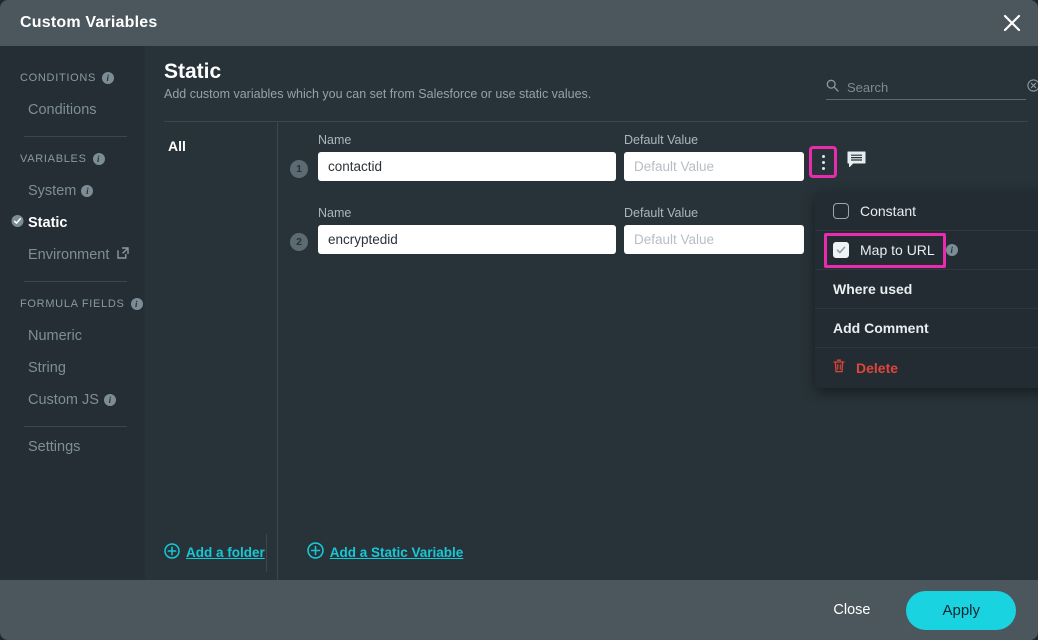 This screenshot has height=640, width=1038. Describe the element at coordinates (299, 242) in the screenshot. I see `row-number: 2` at that location.